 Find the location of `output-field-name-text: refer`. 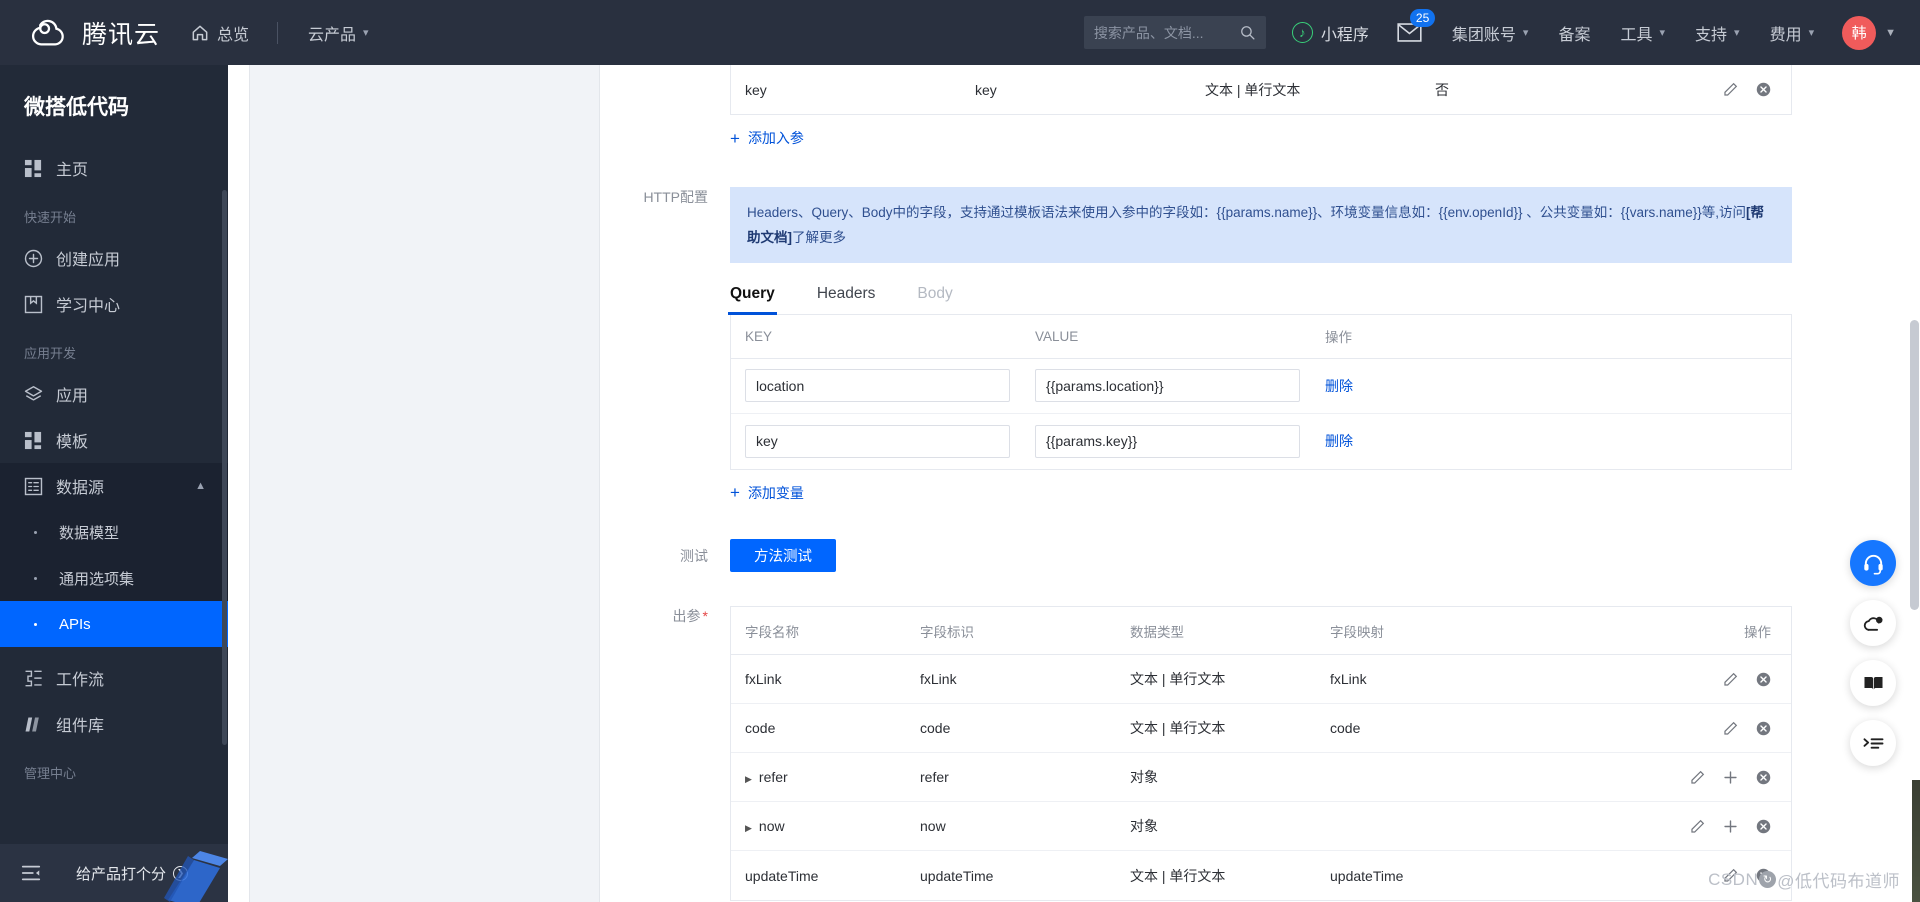

output-field-name-text: refer is located at coordinates (773, 777).